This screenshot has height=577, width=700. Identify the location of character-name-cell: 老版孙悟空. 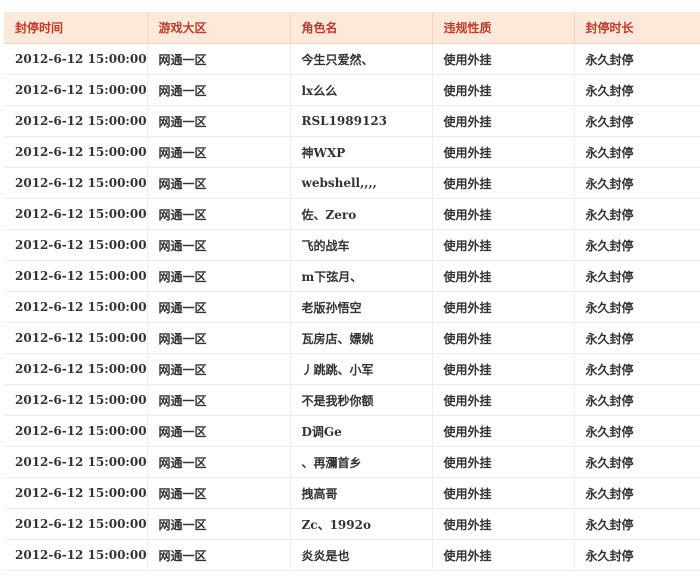
(361, 307).